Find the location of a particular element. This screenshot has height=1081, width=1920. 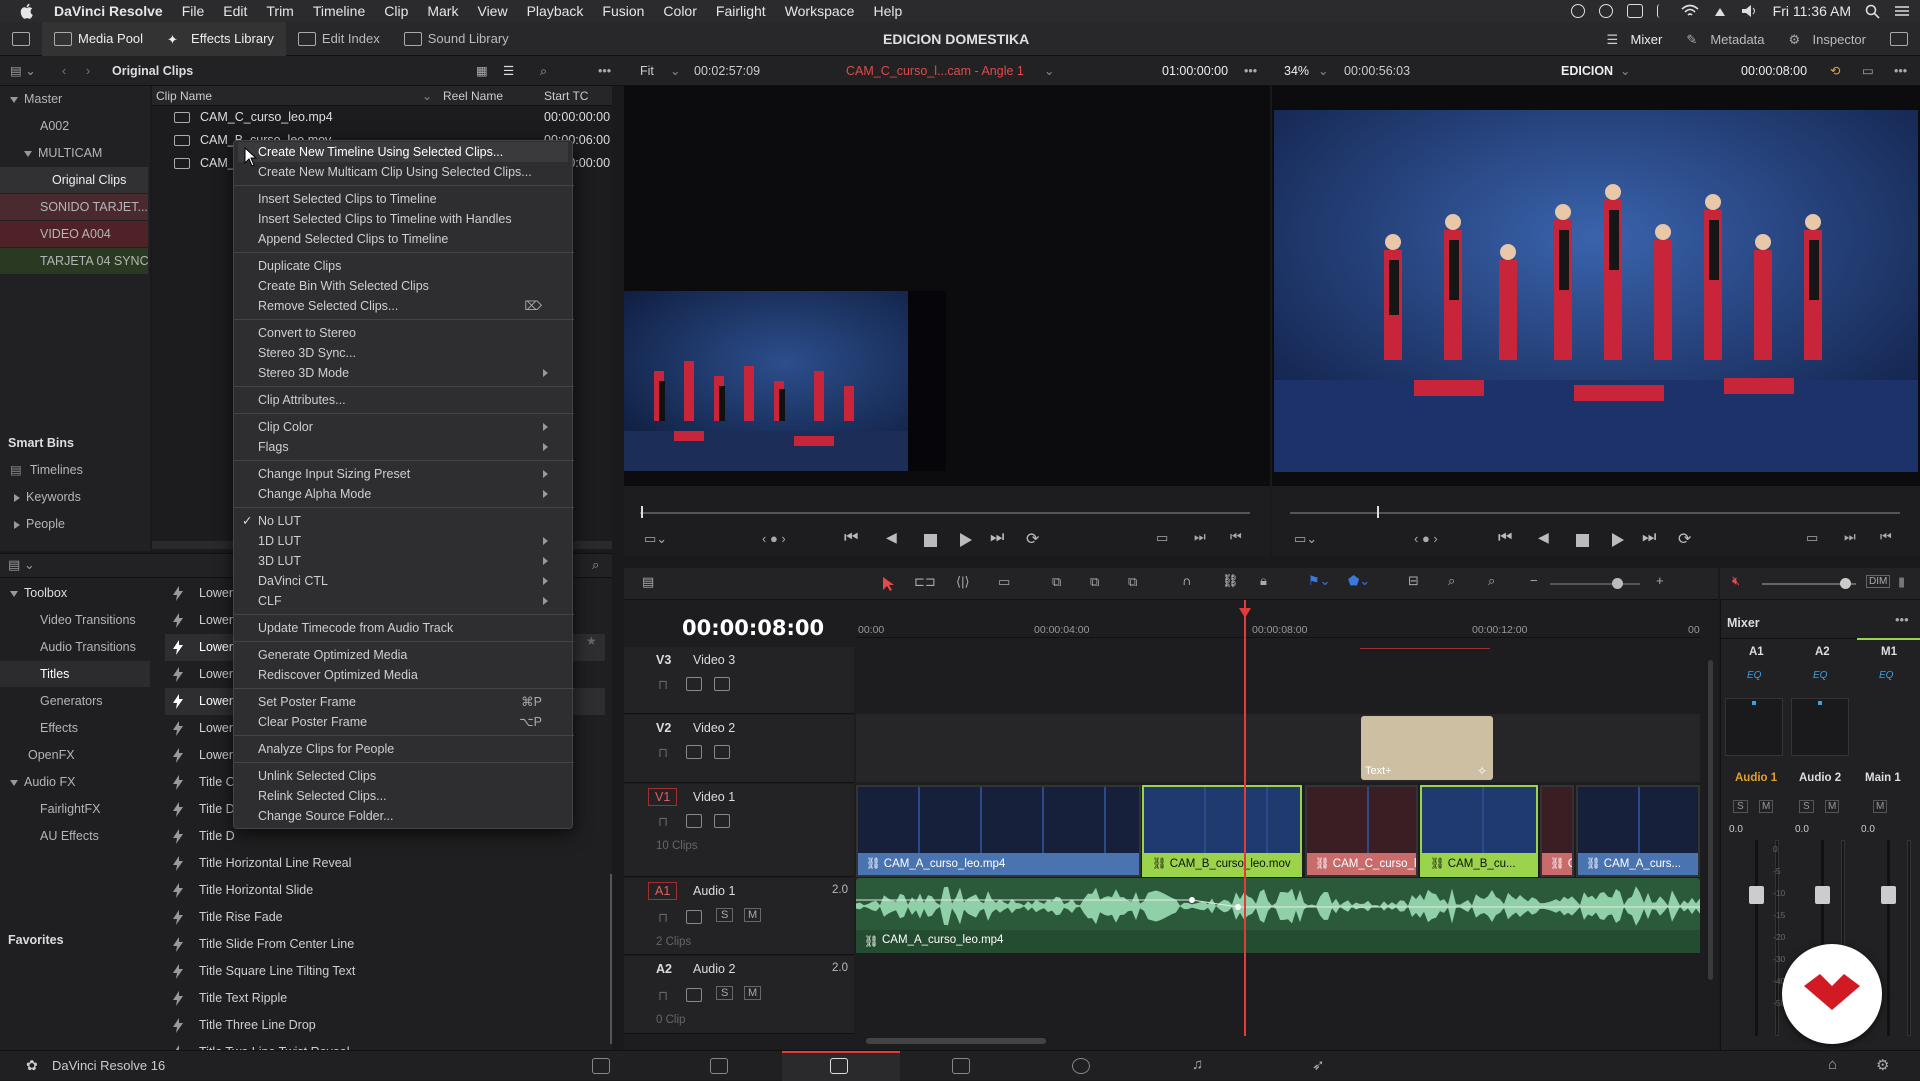

drive-icon is located at coordinates (1634, 11).